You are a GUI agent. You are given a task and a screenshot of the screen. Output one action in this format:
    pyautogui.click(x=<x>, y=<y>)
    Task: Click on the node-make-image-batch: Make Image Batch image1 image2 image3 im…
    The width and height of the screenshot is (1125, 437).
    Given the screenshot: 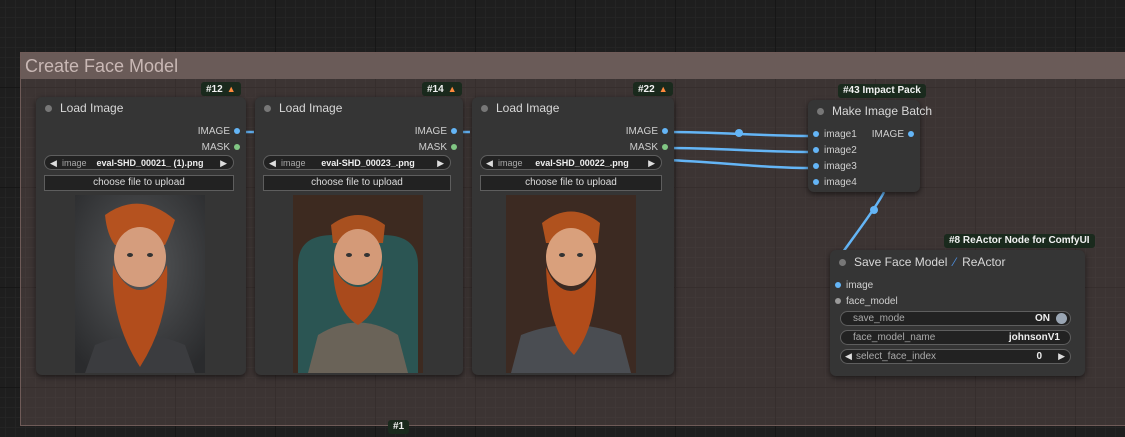 What is the action you would take?
    pyautogui.click(x=870, y=146)
    